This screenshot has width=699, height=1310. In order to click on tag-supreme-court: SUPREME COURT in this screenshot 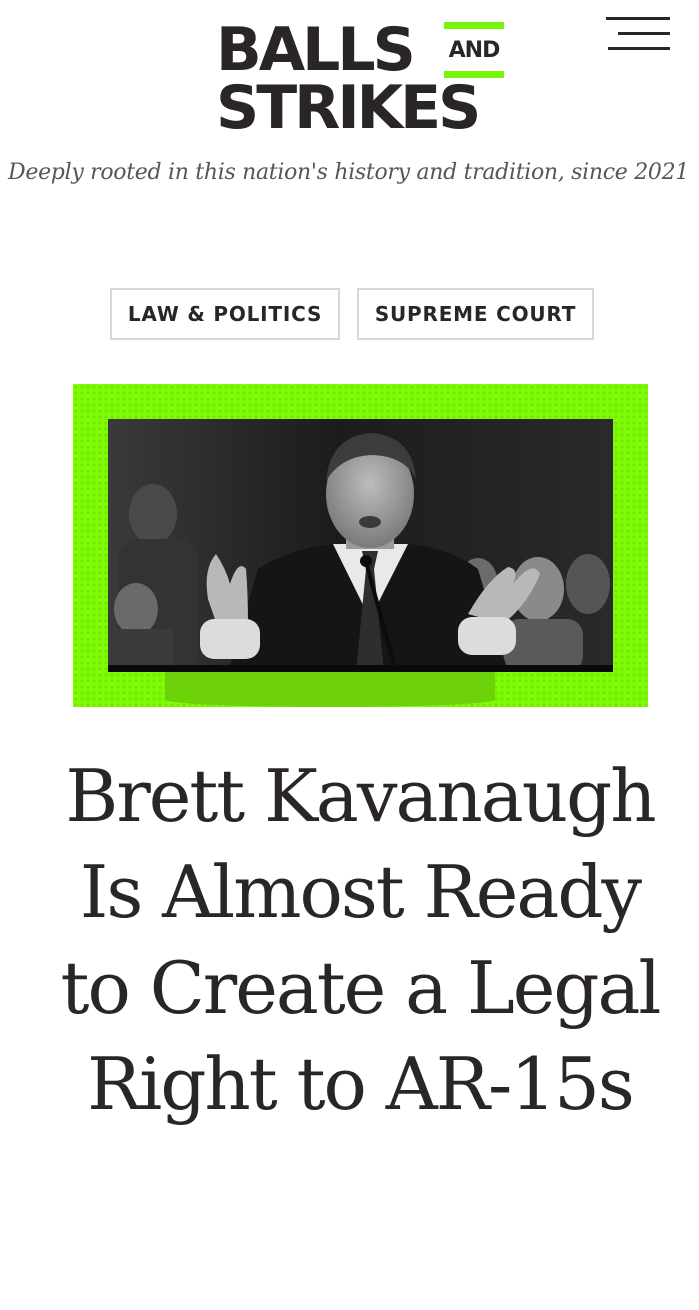, I will do `click(475, 314)`.